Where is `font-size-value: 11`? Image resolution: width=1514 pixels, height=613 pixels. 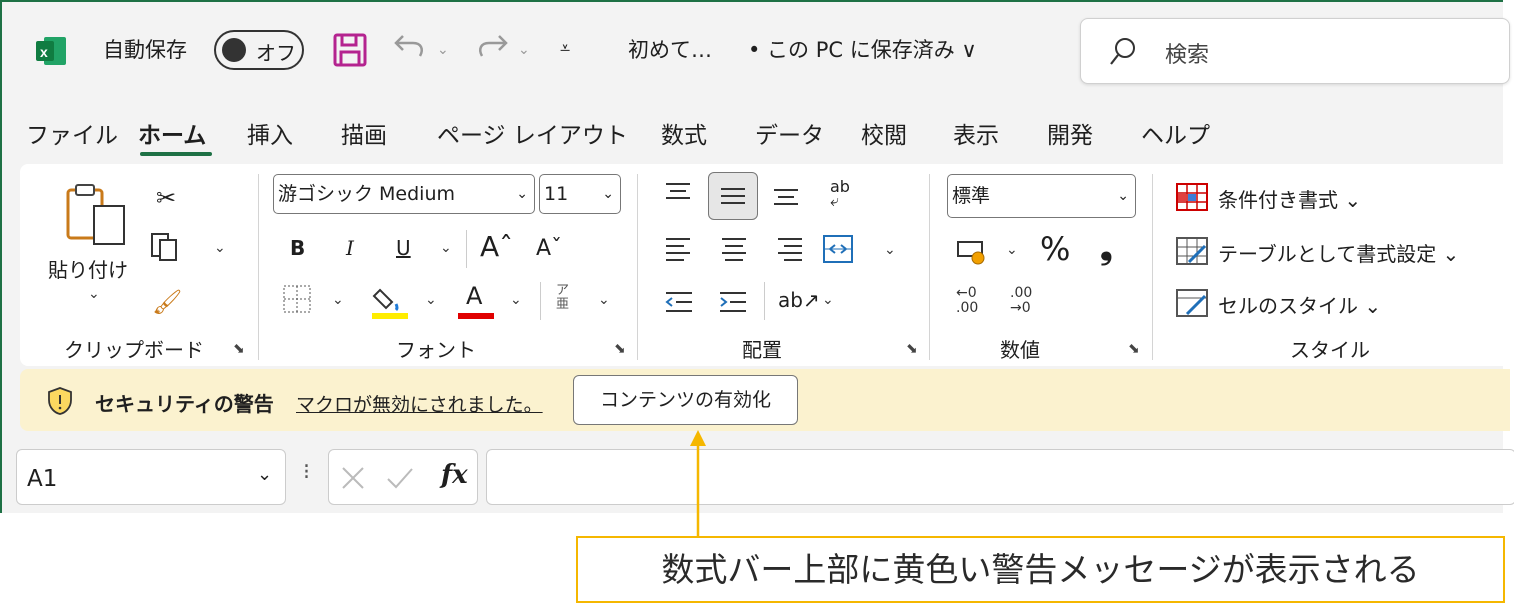
font-size-value: 11 is located at coordinates (556, 194).